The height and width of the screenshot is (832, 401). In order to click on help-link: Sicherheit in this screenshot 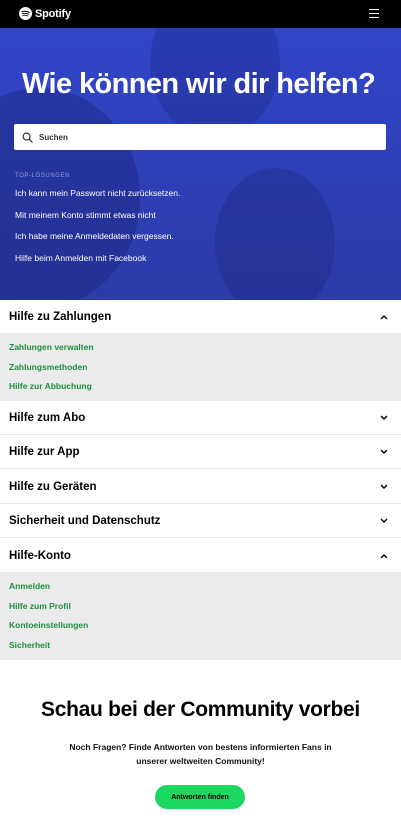, I will do `click(205, 646)`.